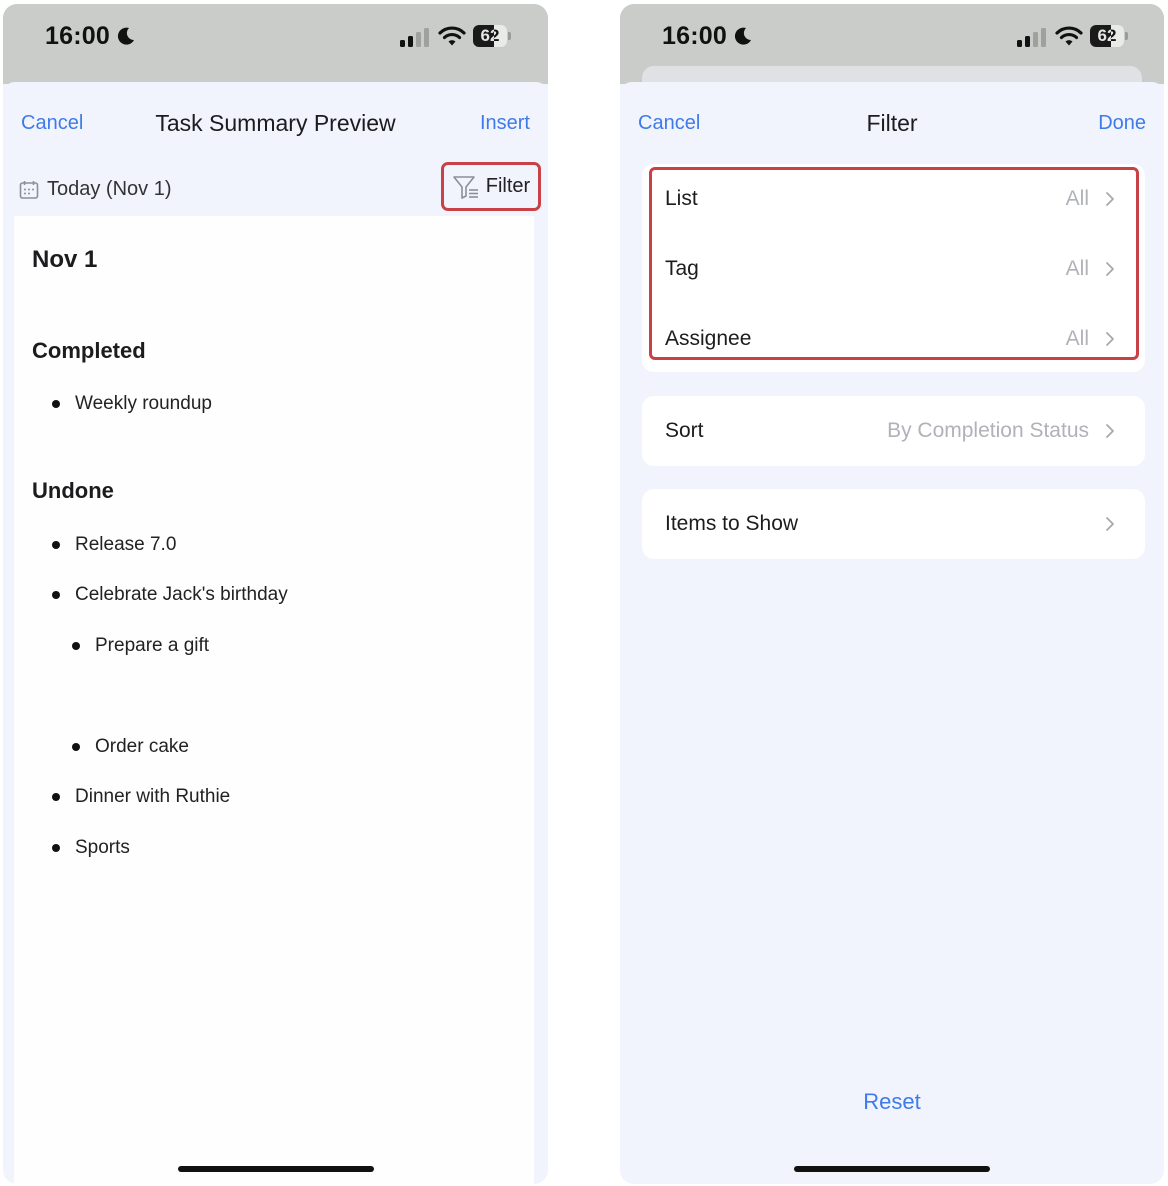 The width and height of the screenshot is (1168, 1186). I want to click on items-to-show-group: Items to Show, so click(893, 524).